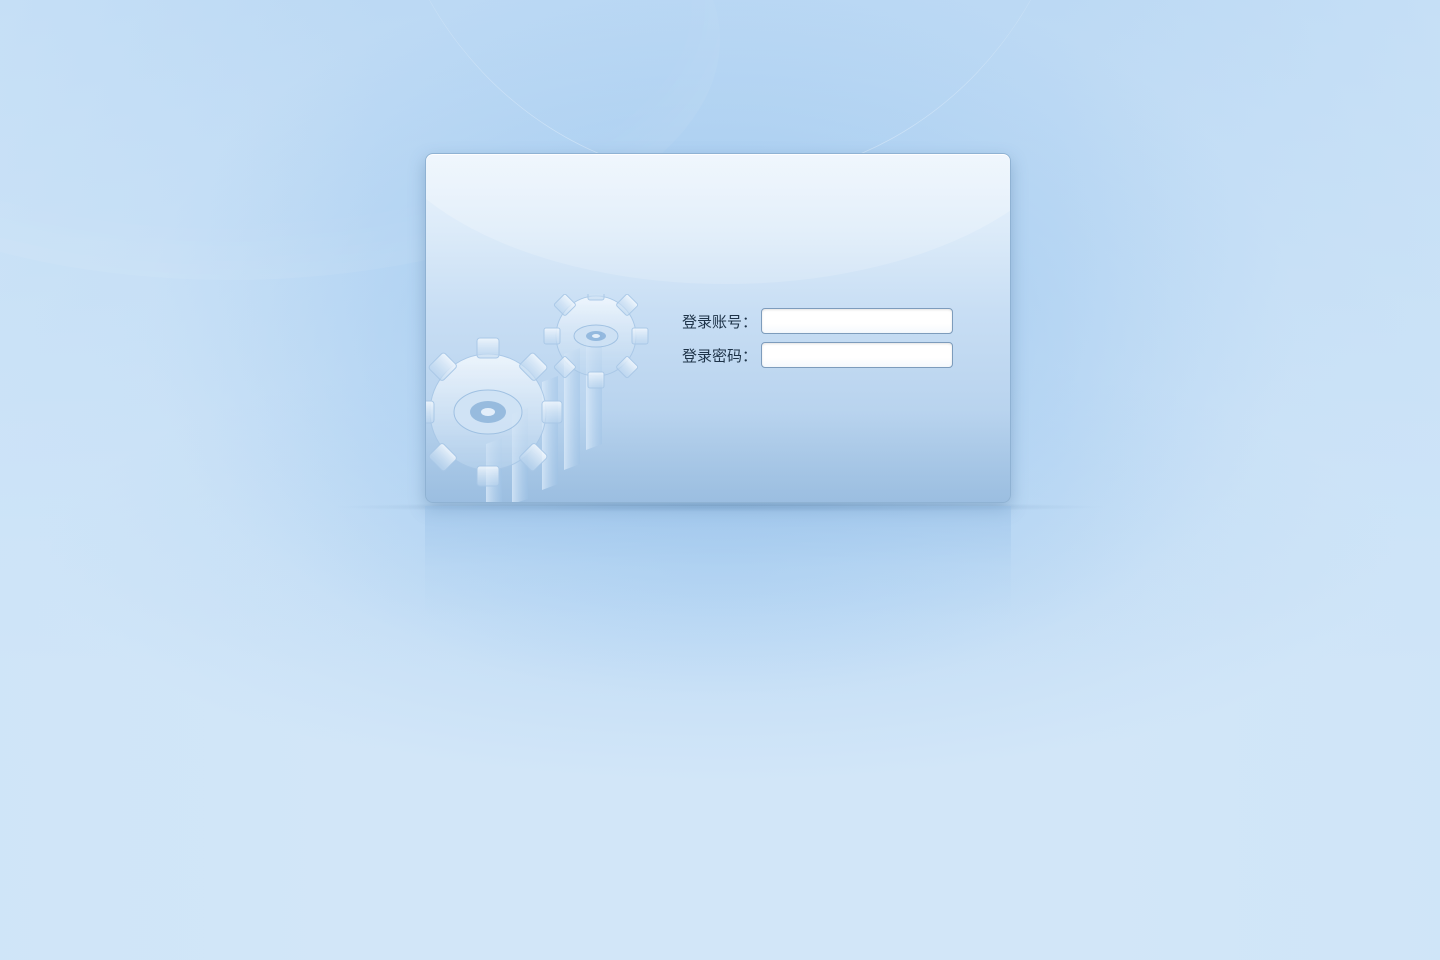  Describe the element at coordinates (857, 355) in the screenshot. I see `password-input` at that location.